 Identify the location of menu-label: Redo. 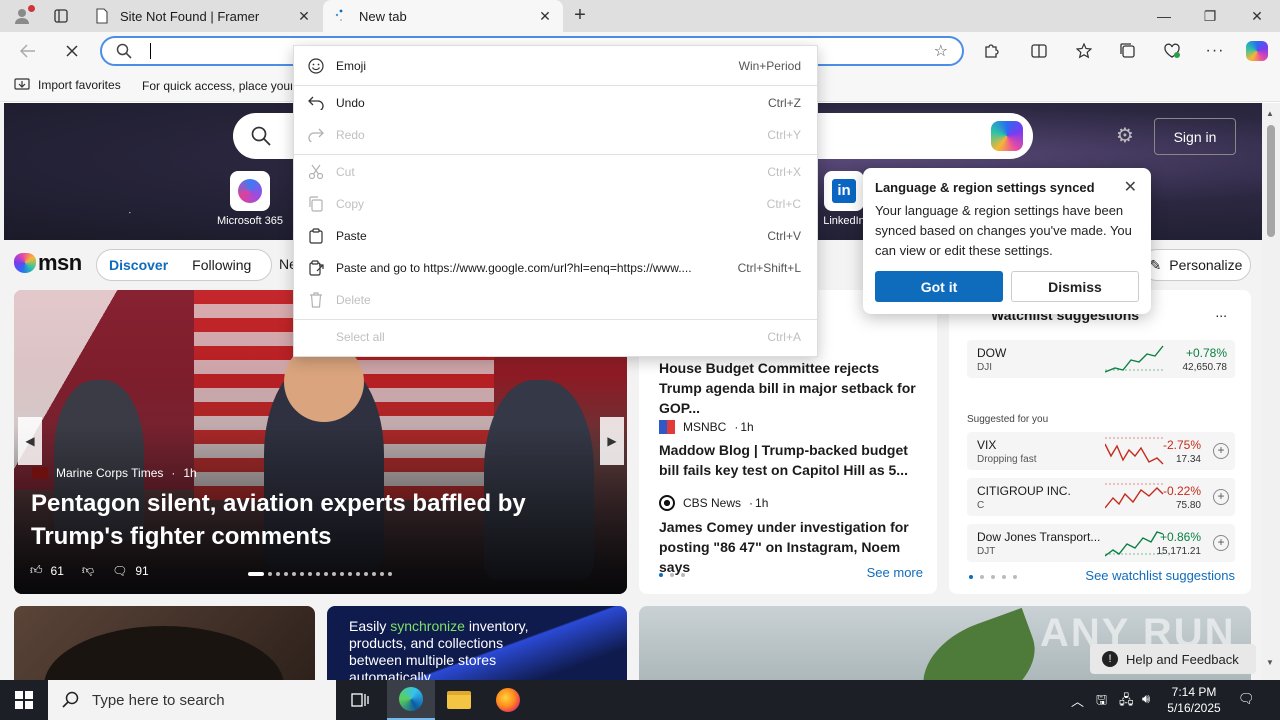
(350, 135).